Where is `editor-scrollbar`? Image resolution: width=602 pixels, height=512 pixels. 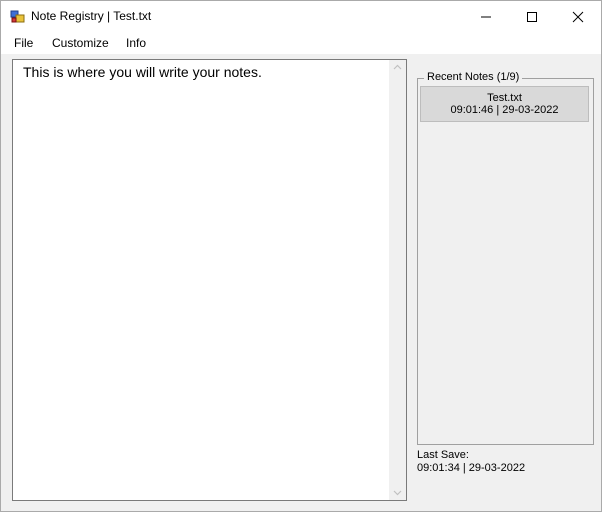
editor-scrollbar is located at coordinates (397, 280).